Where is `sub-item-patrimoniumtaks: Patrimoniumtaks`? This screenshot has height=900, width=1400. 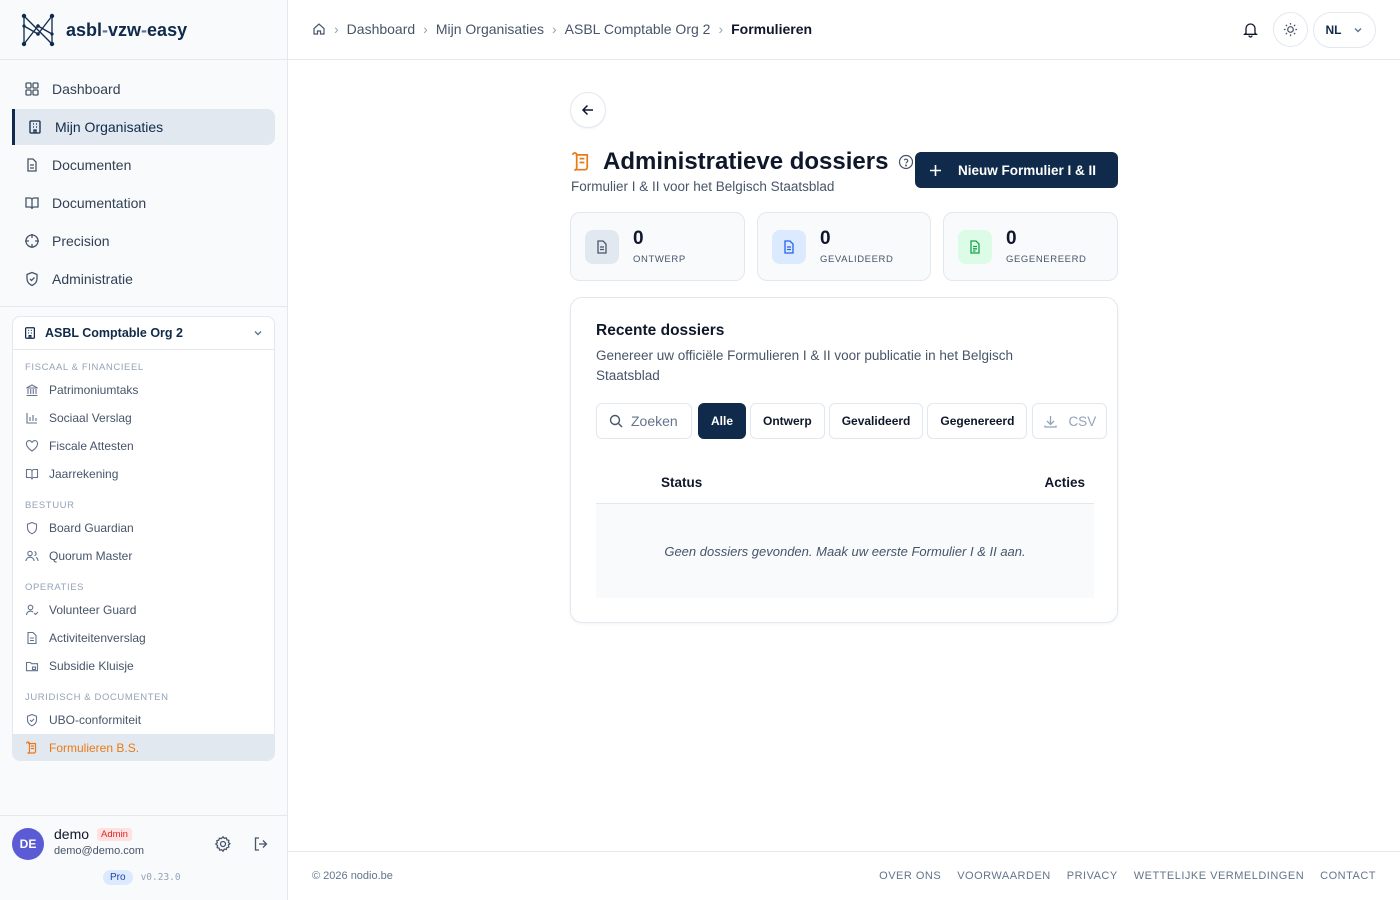
sub-item-patrimoniumtaks: Patrimoniumtaks is located at coordinates (143, 390).